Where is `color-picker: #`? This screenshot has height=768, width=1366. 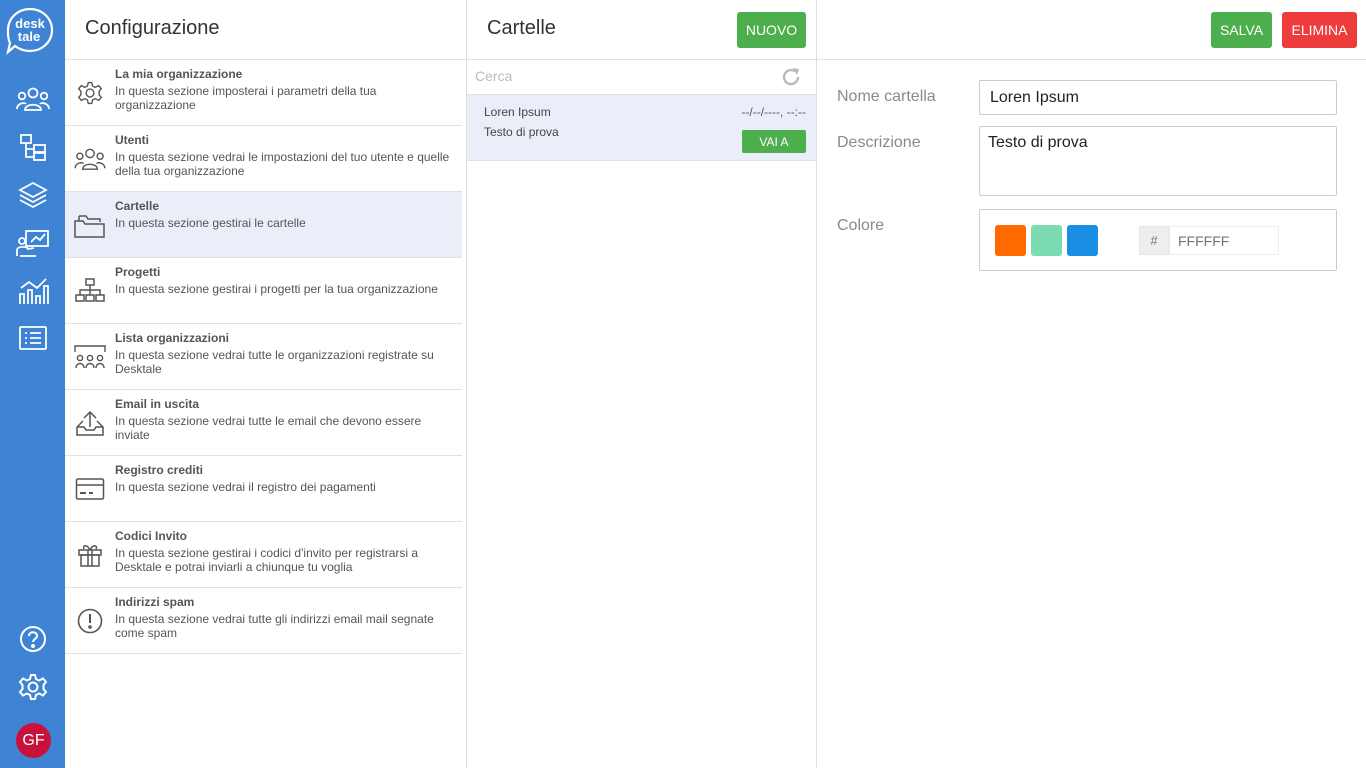 color-picker: # is located at coordinates (1158, 240).